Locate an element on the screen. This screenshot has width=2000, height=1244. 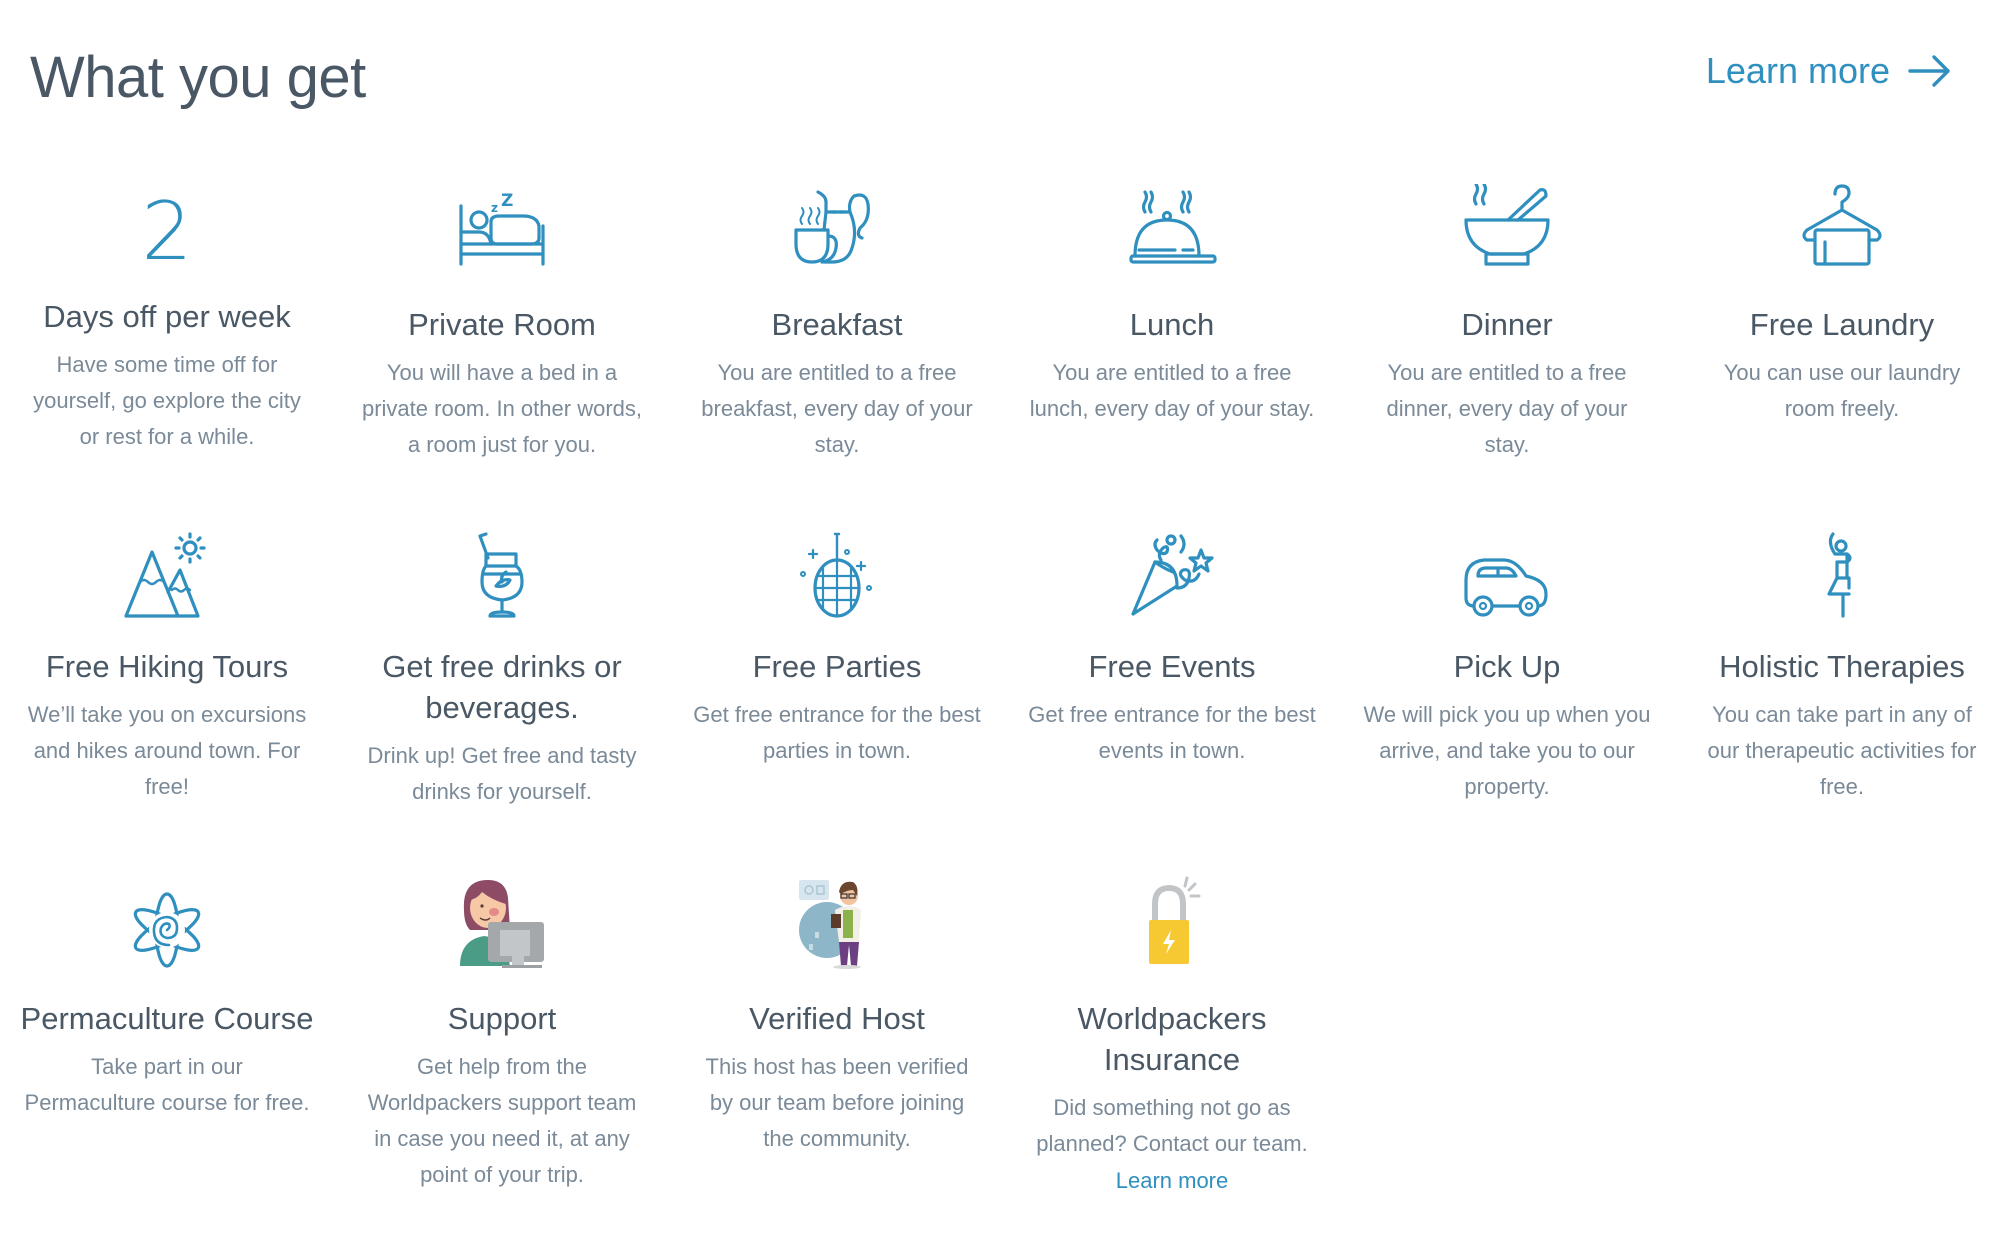
padlock-icon is located at coordinates (1175, 920).